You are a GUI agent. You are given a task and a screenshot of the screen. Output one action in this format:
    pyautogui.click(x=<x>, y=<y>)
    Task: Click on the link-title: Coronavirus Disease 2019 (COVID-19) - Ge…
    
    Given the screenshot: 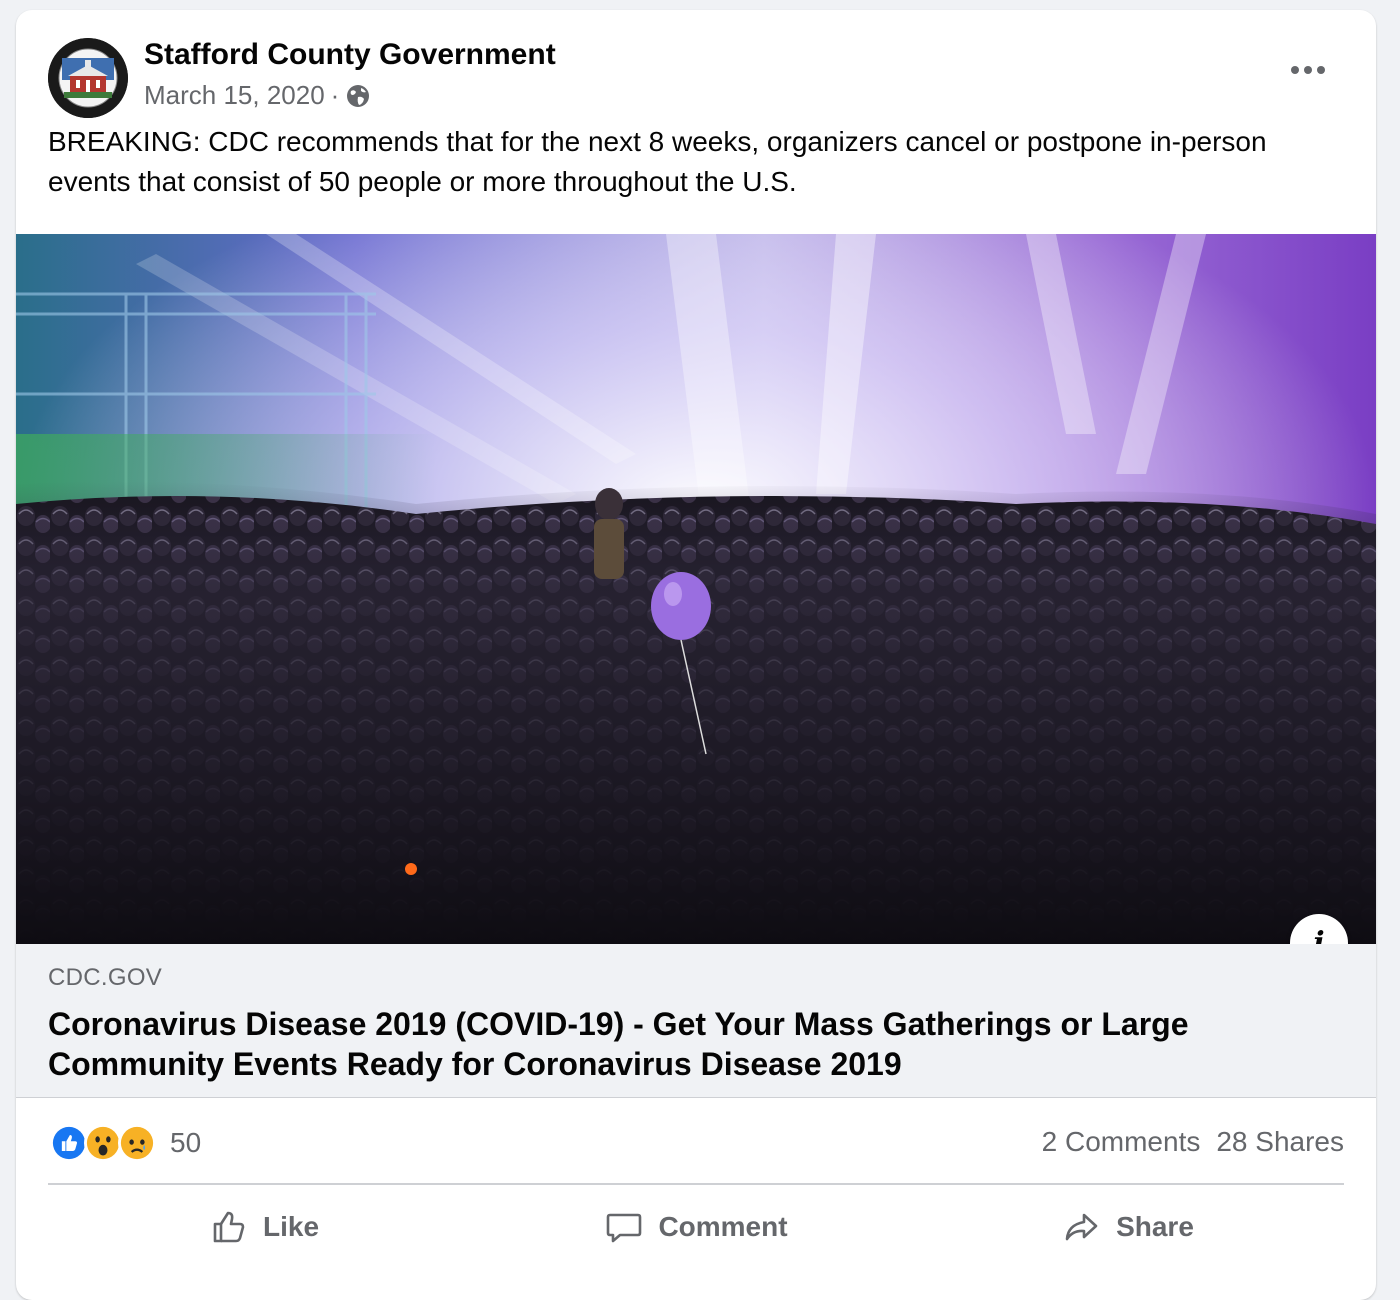 What is the action you would take?
    pyautogui.click(x=618, y=1044)
    